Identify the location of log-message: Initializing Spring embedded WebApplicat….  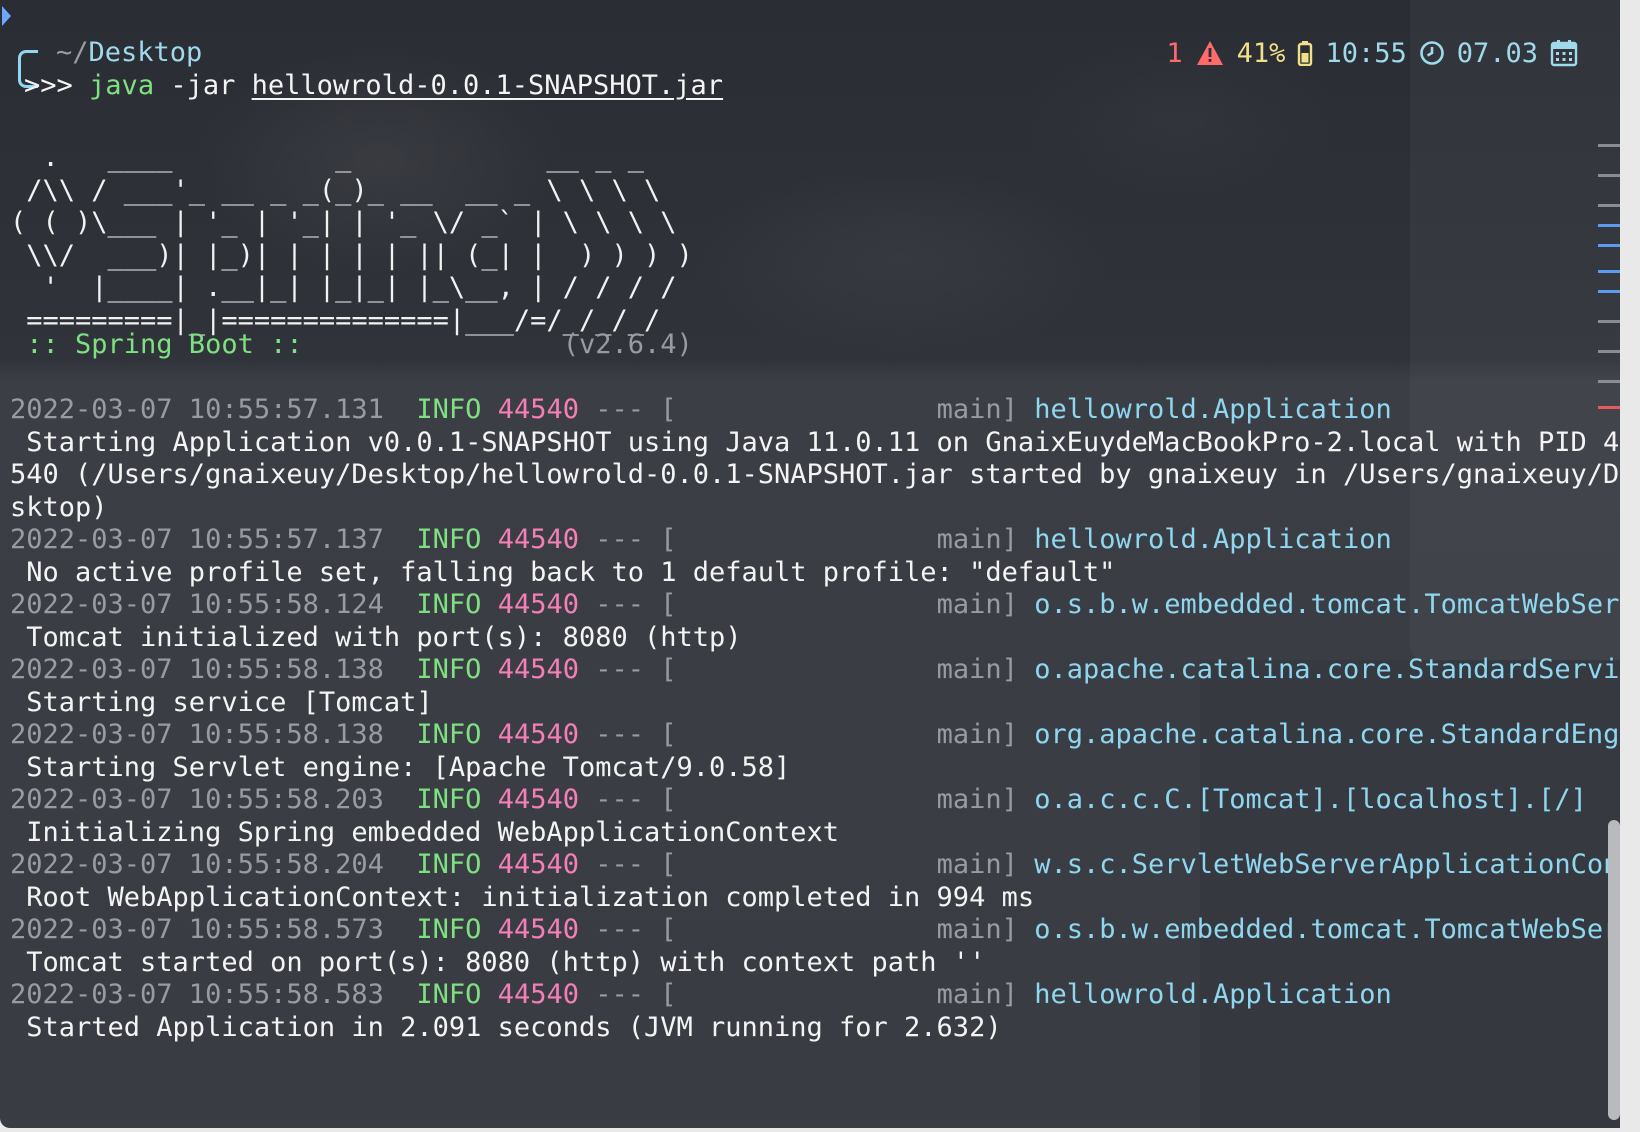
(425, 832).